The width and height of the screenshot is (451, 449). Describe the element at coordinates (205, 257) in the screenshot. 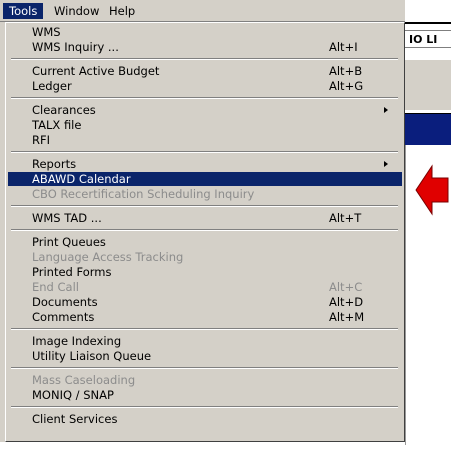

I see `menu-item-language-access-tracking: Language Access Tracking` at that location.